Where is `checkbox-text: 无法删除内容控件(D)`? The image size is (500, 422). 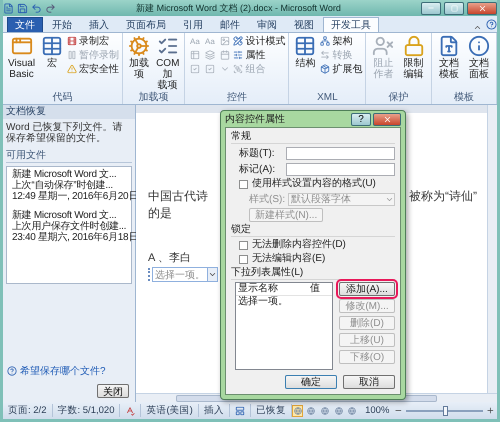
checkbox-text: 无法删除内容控件(D) is located at coordinates (299, 245).